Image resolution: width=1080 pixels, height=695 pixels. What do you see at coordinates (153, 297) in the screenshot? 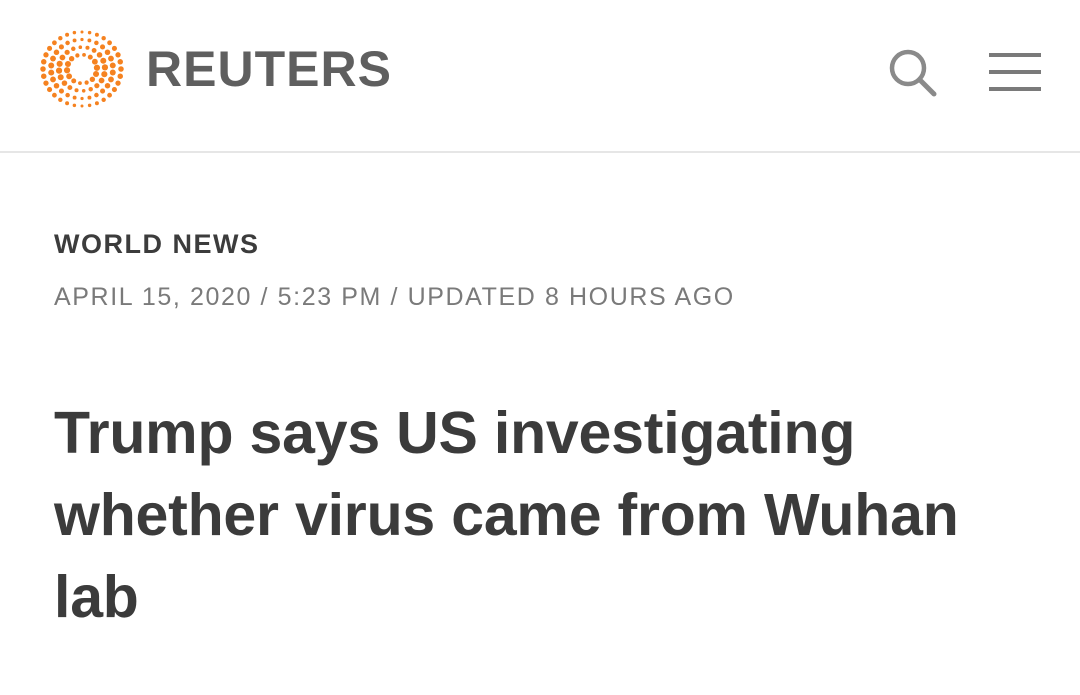
I see `publish-date: APRIL 15, 2020` at bounding box center [153, 297].